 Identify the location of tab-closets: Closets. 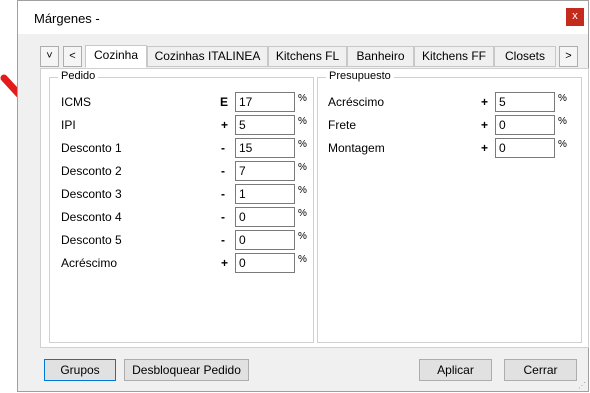
(525, 56).